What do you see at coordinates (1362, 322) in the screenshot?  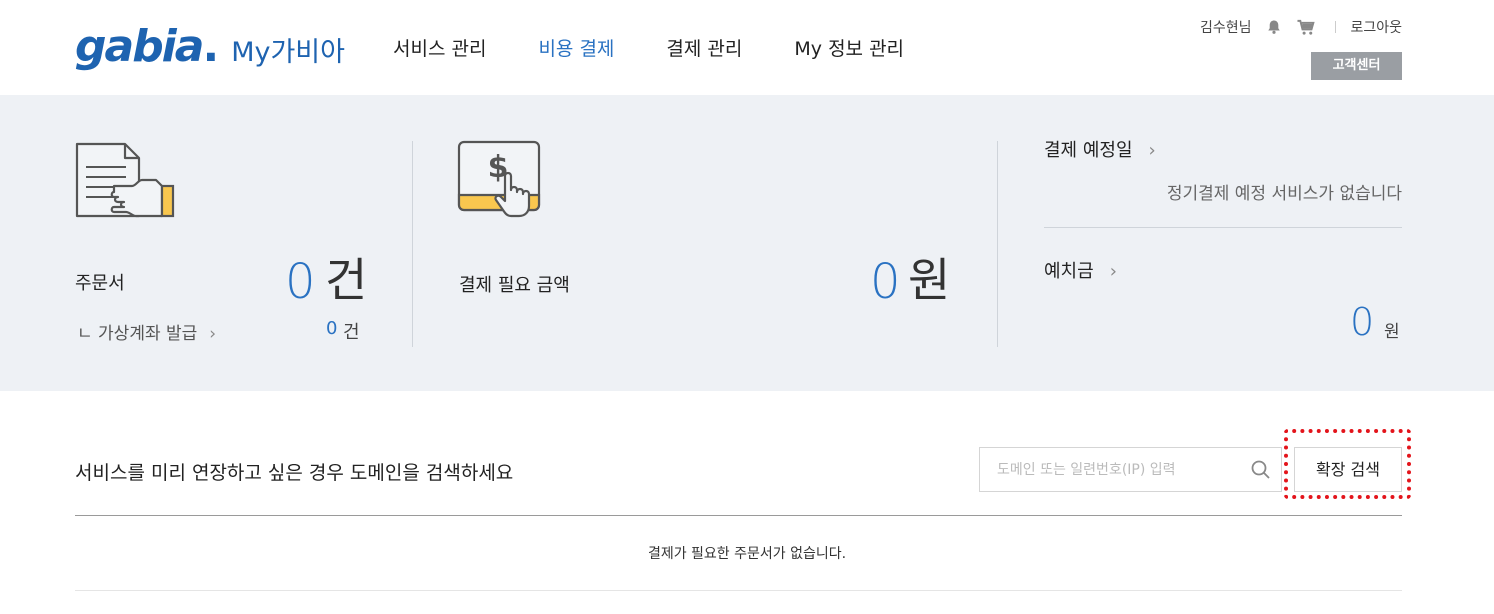 I see `deposit-amount: 0` at bounding box center [1362, 322].